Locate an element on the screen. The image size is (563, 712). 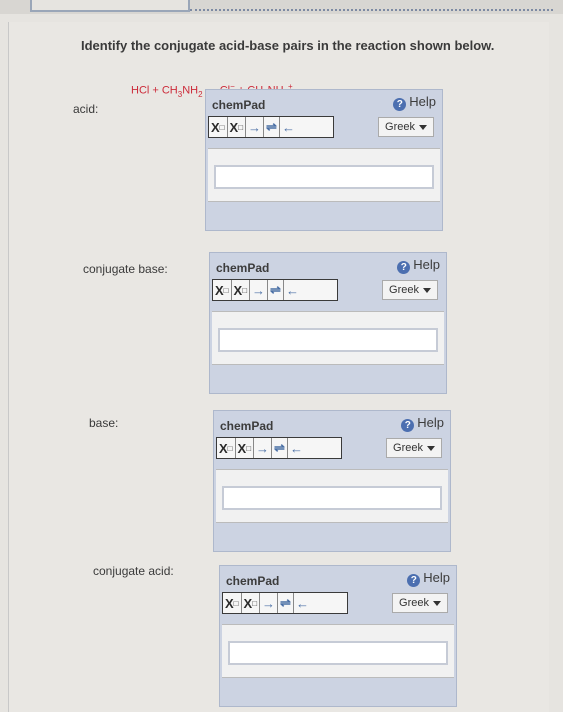
chempad-conjugate-acid: chemPad ? Help X □ X □ → ⇌ ← Greek is located at coordinates (338, 636).